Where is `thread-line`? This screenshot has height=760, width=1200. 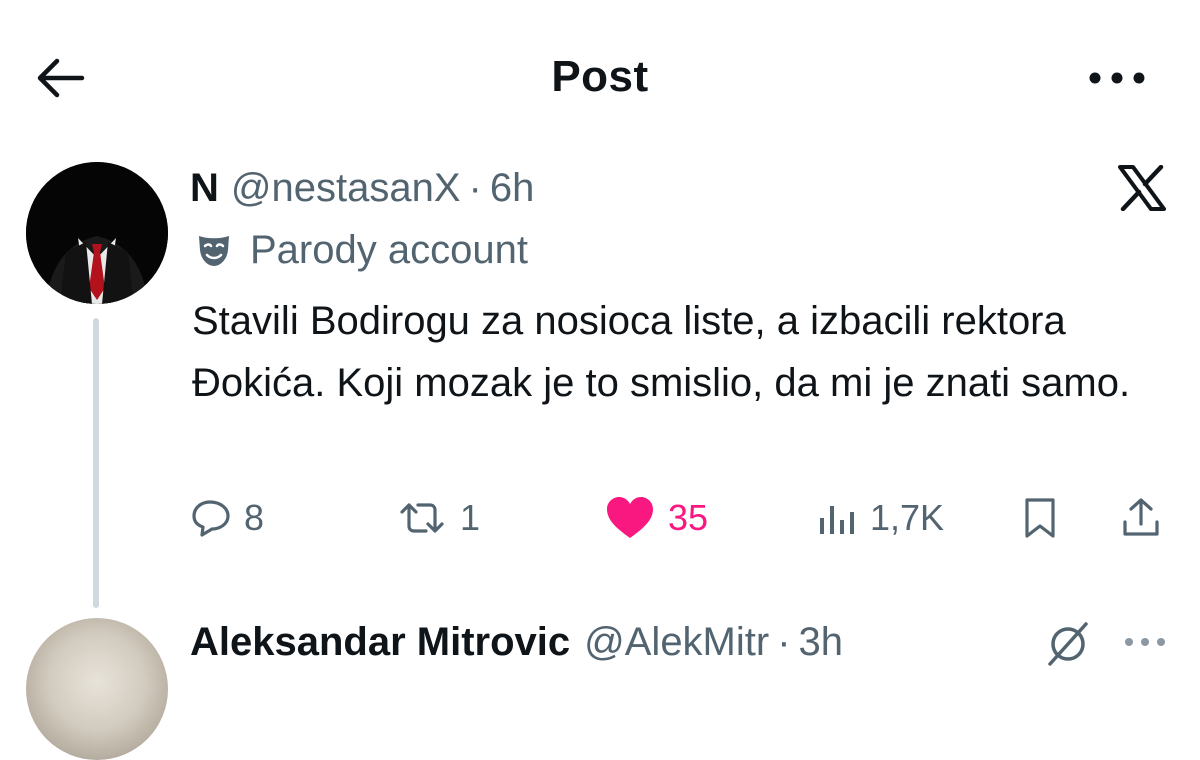
thread-line is located at coordinates (96, 463).